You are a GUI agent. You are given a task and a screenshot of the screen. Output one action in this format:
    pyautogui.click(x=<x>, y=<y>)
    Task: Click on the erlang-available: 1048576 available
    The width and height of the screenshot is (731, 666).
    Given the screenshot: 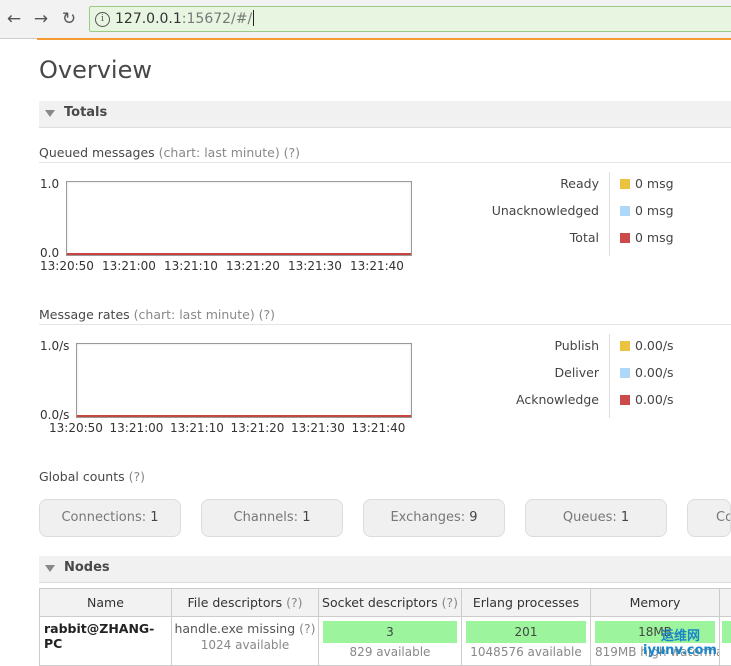 What is the action you would take?
    pyautogui.click(x=526, y=652)
    